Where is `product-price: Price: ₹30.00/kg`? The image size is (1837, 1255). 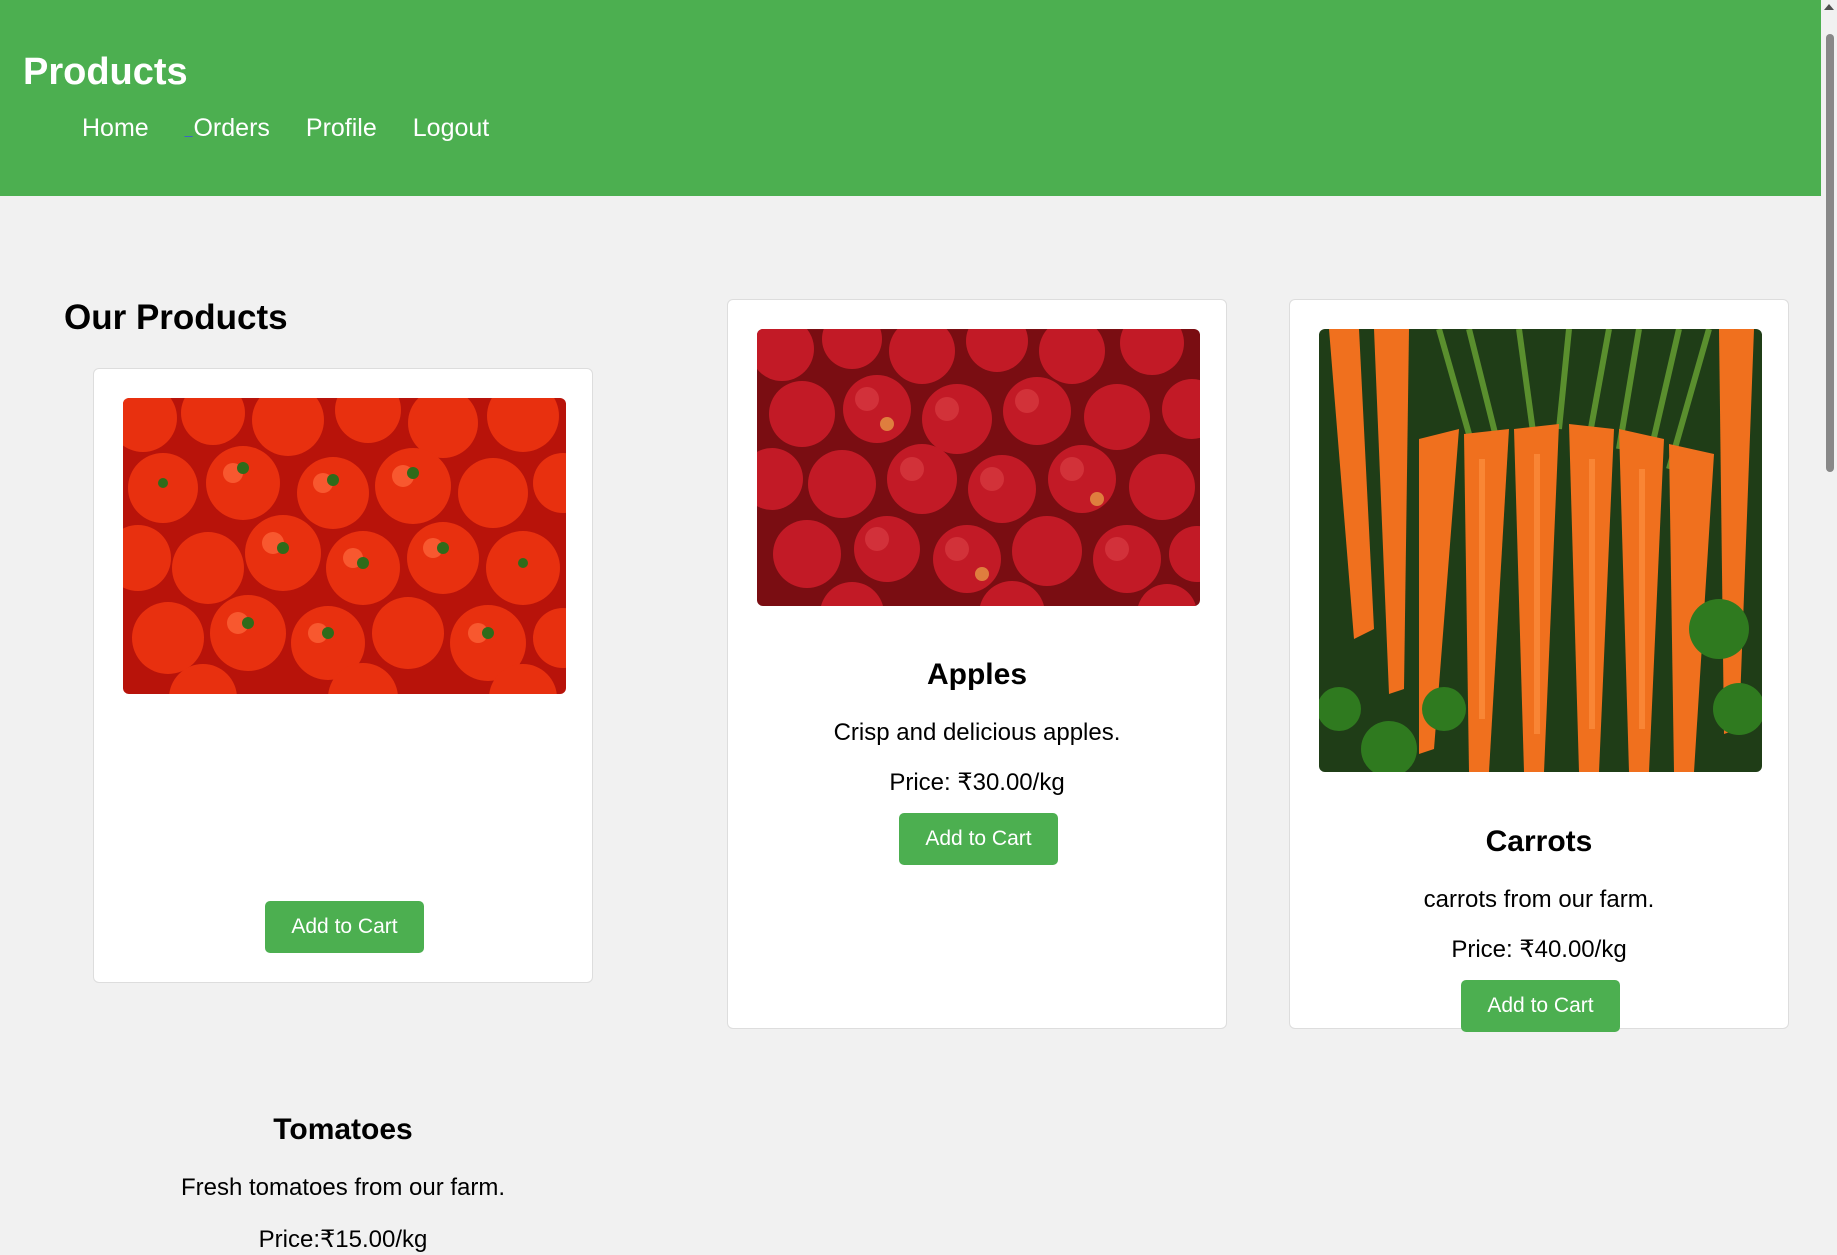 product-price: Price: ₹30.00/kg is located at coordinates (977, 782).